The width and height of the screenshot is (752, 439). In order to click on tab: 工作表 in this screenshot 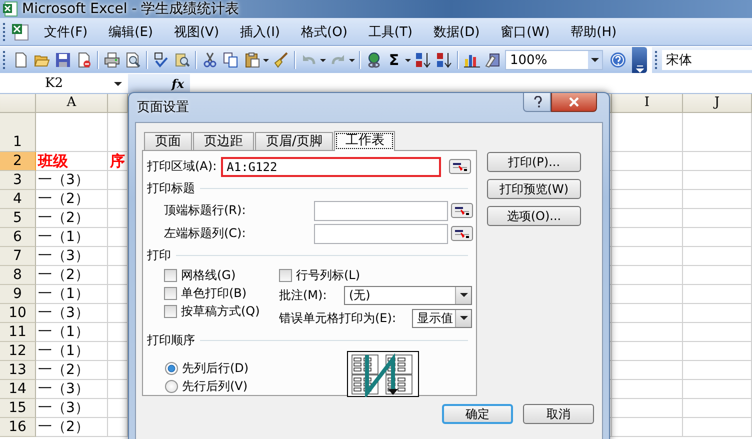, I will do `click(365, 141)`.